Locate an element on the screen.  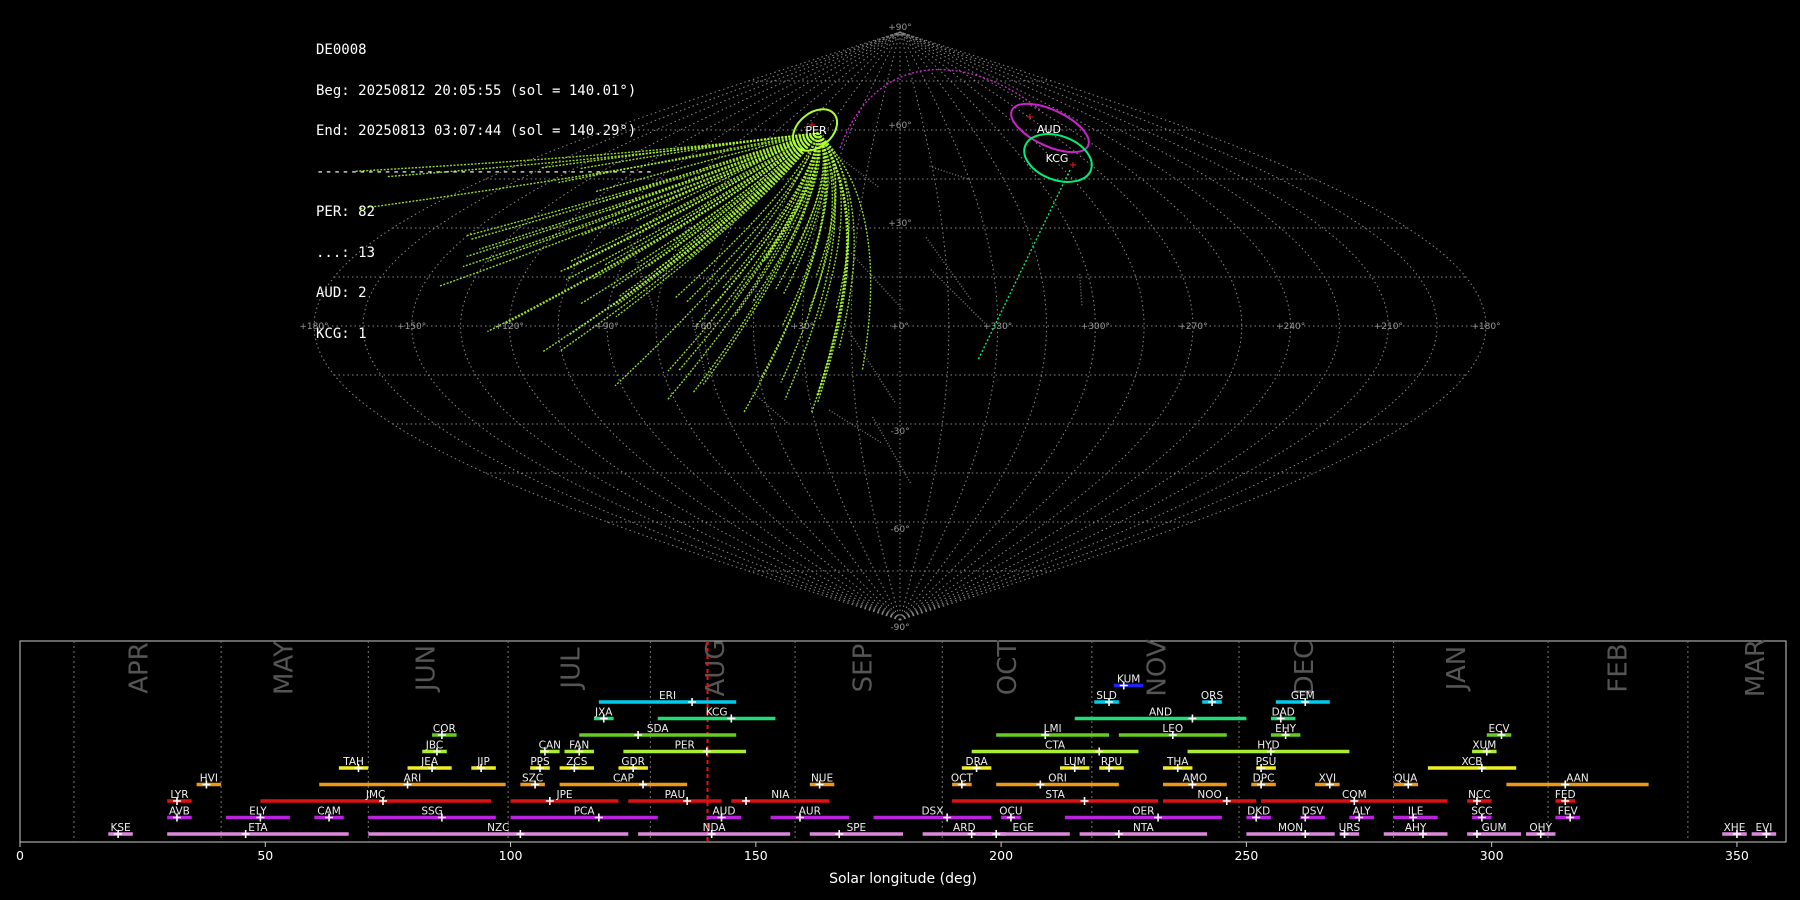
shower-label-xcb: XCB is located at coordinates (1472, 762).